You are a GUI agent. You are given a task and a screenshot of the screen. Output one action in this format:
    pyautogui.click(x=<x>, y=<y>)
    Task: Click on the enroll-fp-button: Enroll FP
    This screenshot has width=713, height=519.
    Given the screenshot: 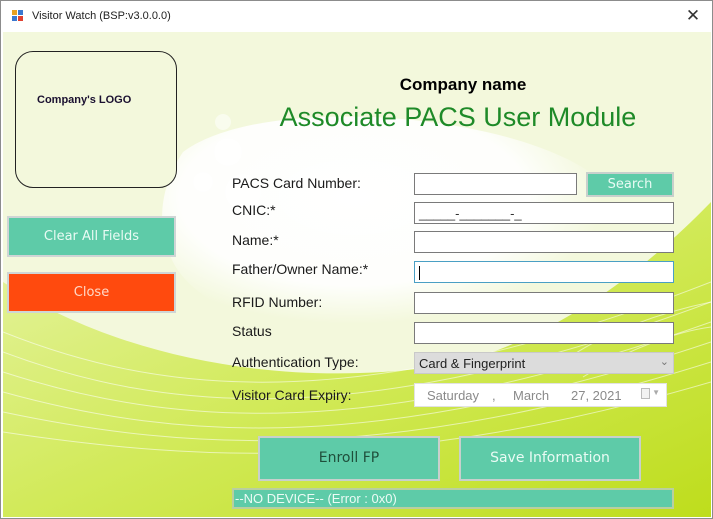 What is the action you would take?
    pyautogui.click(x=349, y=458)
    